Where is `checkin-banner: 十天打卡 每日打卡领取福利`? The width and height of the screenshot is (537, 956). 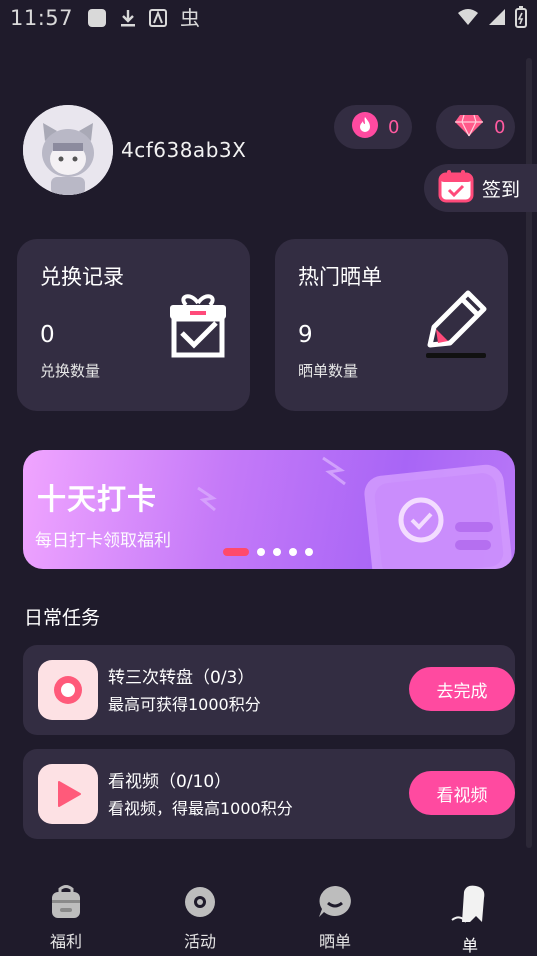 checkin-banner: 十天打卡 每日打卡领取福利 is located at coordinates (269, 509).